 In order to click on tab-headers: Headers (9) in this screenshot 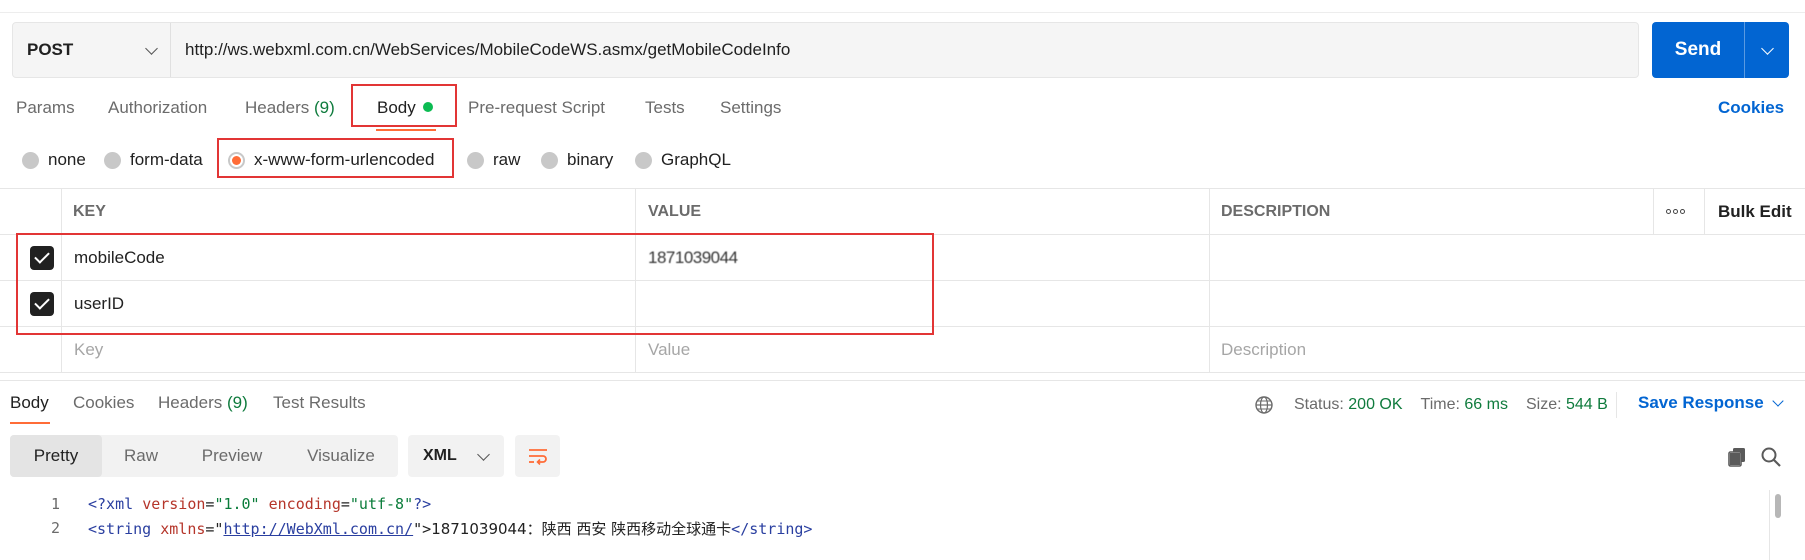, I will do `click(290, 108)`.